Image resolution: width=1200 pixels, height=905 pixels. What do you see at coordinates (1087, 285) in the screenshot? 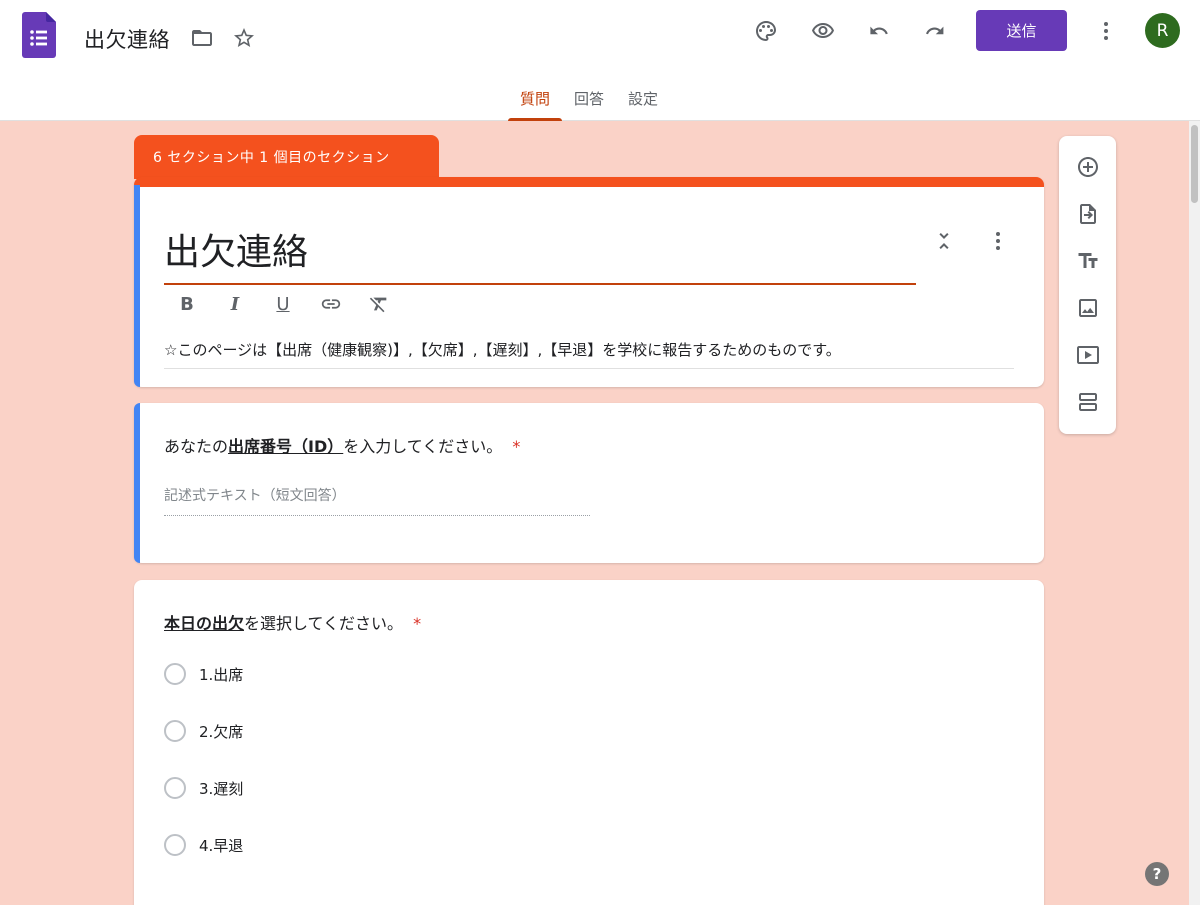
I see `floating-toolbar` at bounding box center [1087, 285].